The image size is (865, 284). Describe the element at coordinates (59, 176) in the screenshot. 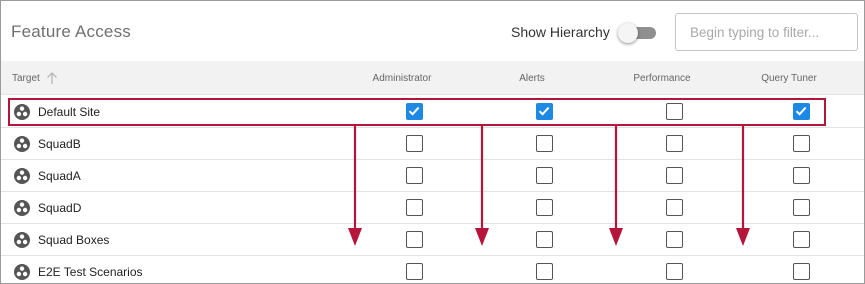

I see `row-target-label: SquadA` at that location.